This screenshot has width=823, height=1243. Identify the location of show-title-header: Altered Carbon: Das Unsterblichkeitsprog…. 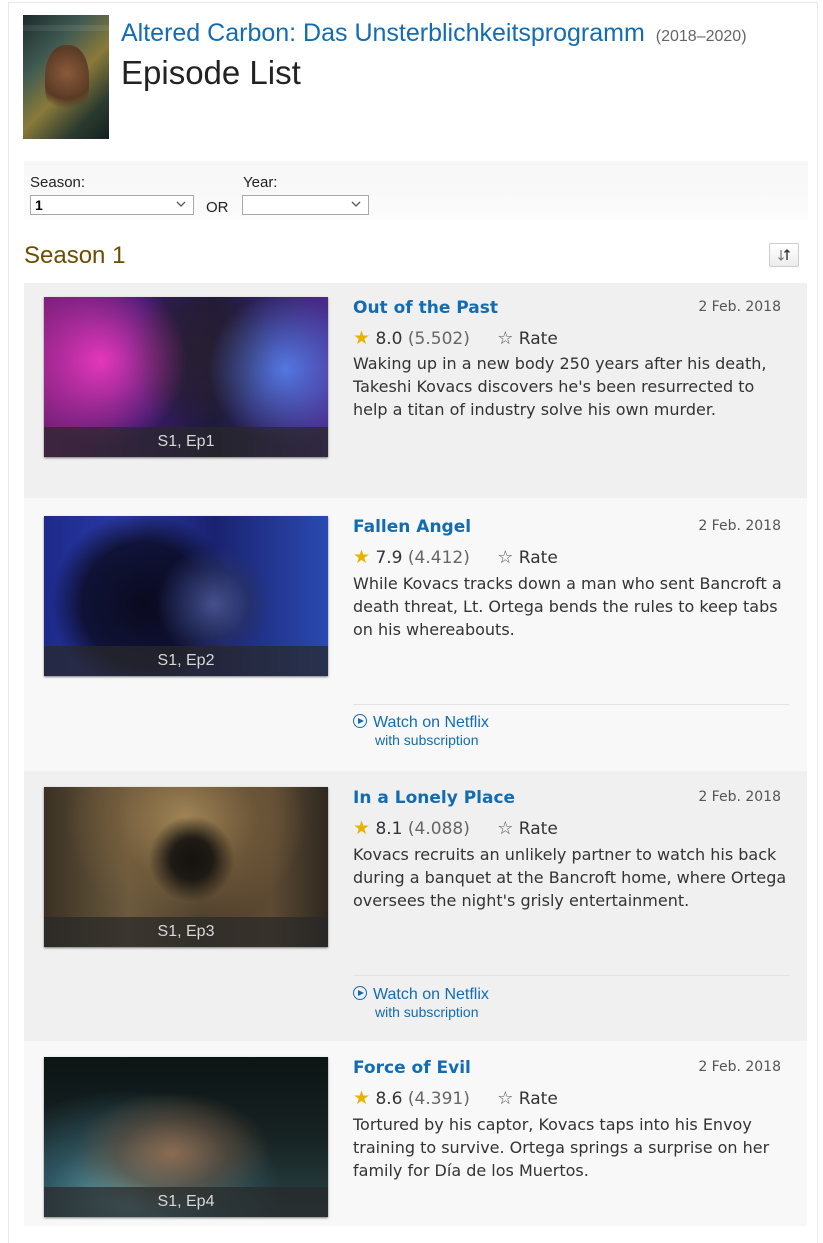
(434, 33).